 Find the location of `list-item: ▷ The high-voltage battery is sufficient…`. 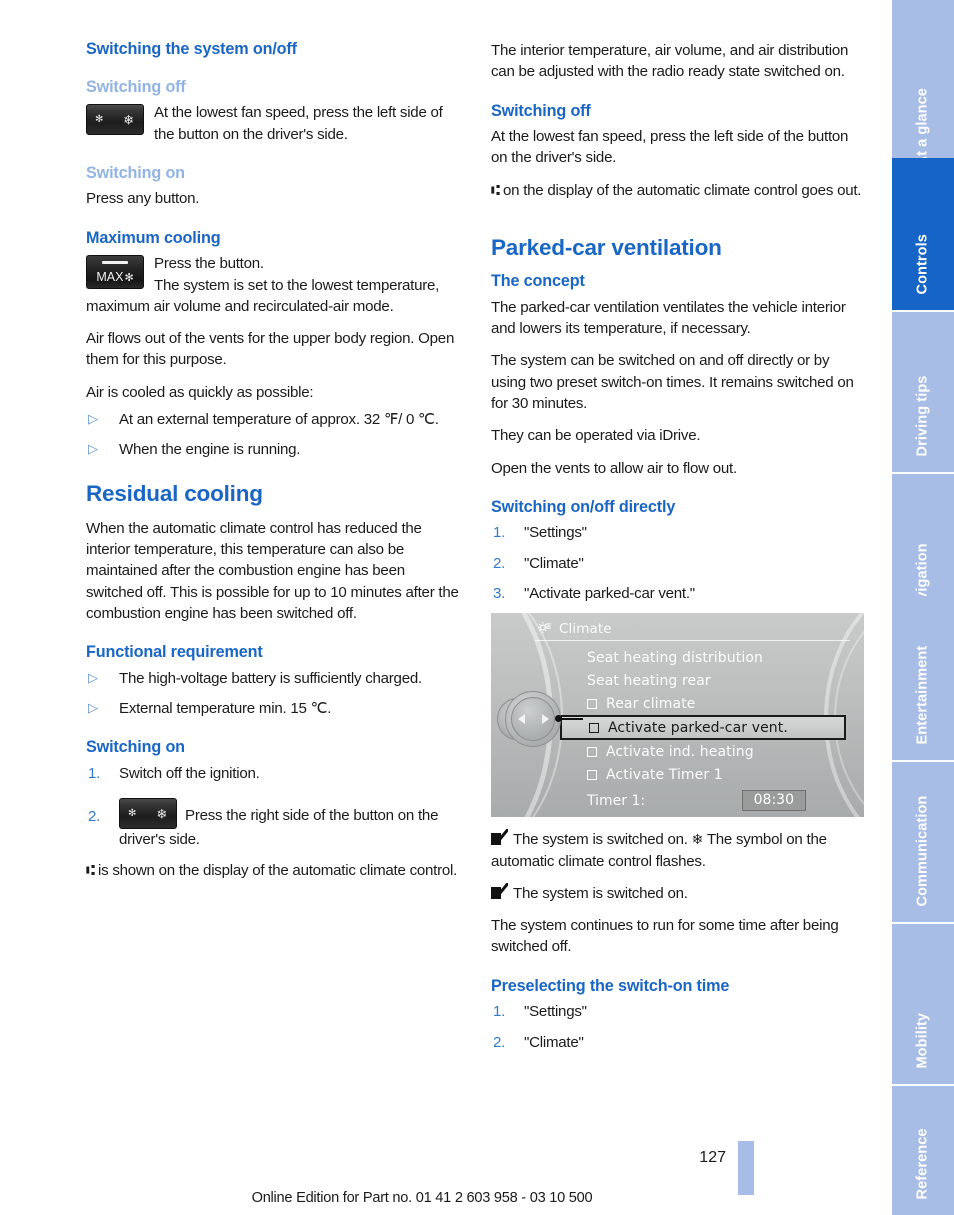

list-item: ▷ The high-voltage battery is sufficient… is located at coordinates (272, 678).